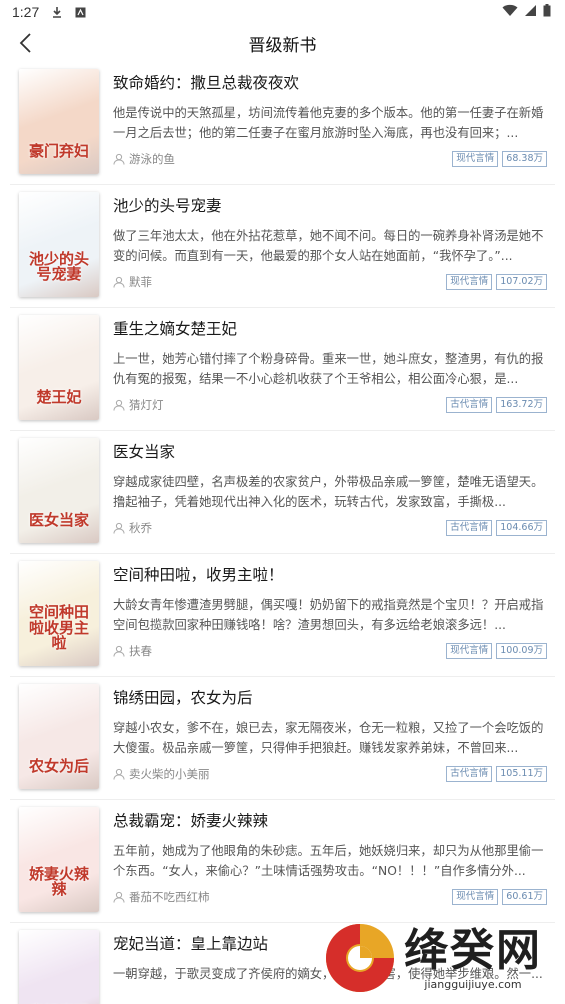 This screenshot has height=1004, width=565. I want to click on page-title: 晋级新书, so click(282, 45).